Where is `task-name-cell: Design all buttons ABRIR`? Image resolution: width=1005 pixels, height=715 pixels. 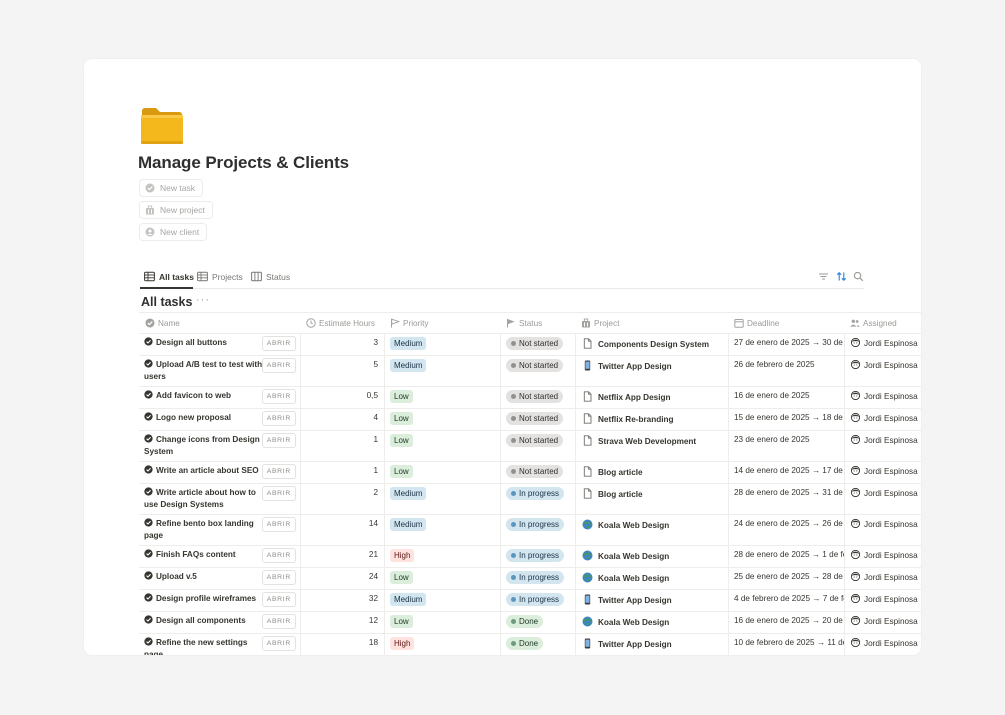 task-name-cell: Design all buttons ABRIR is located at coordinates (219, 344).